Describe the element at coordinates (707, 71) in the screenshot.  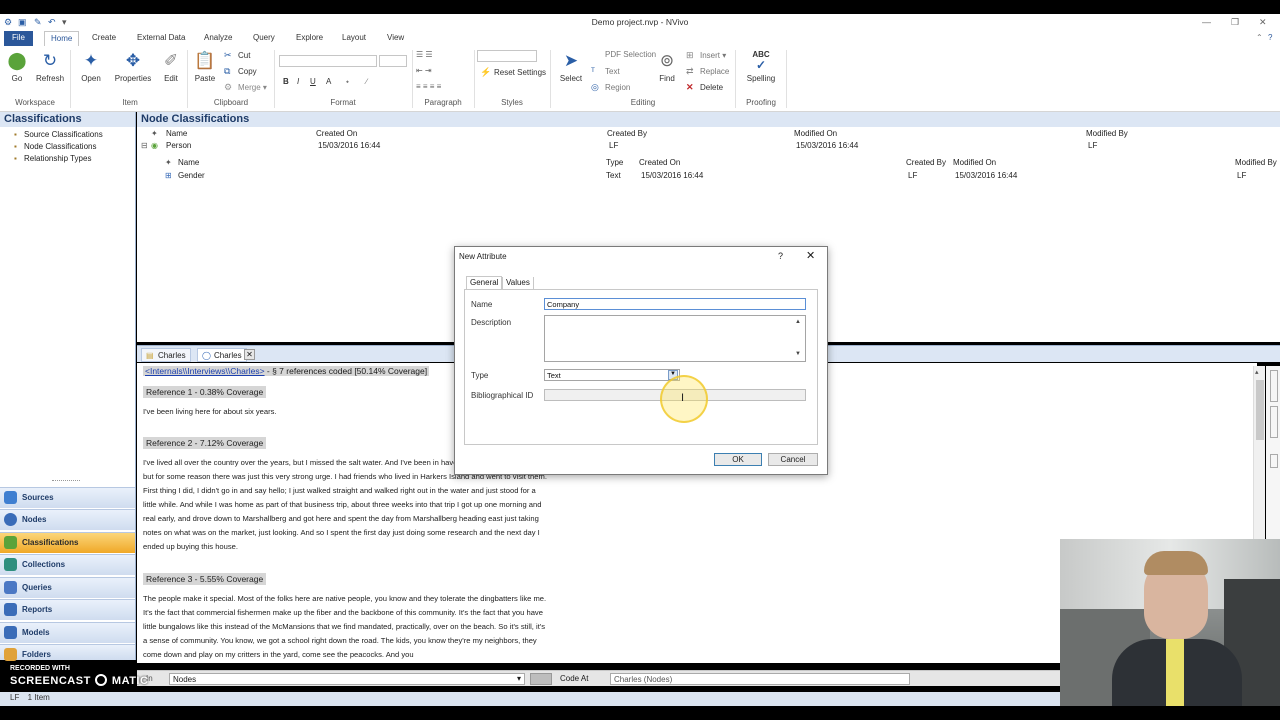
I see `replace-button: ⇄ Replace` at that location.